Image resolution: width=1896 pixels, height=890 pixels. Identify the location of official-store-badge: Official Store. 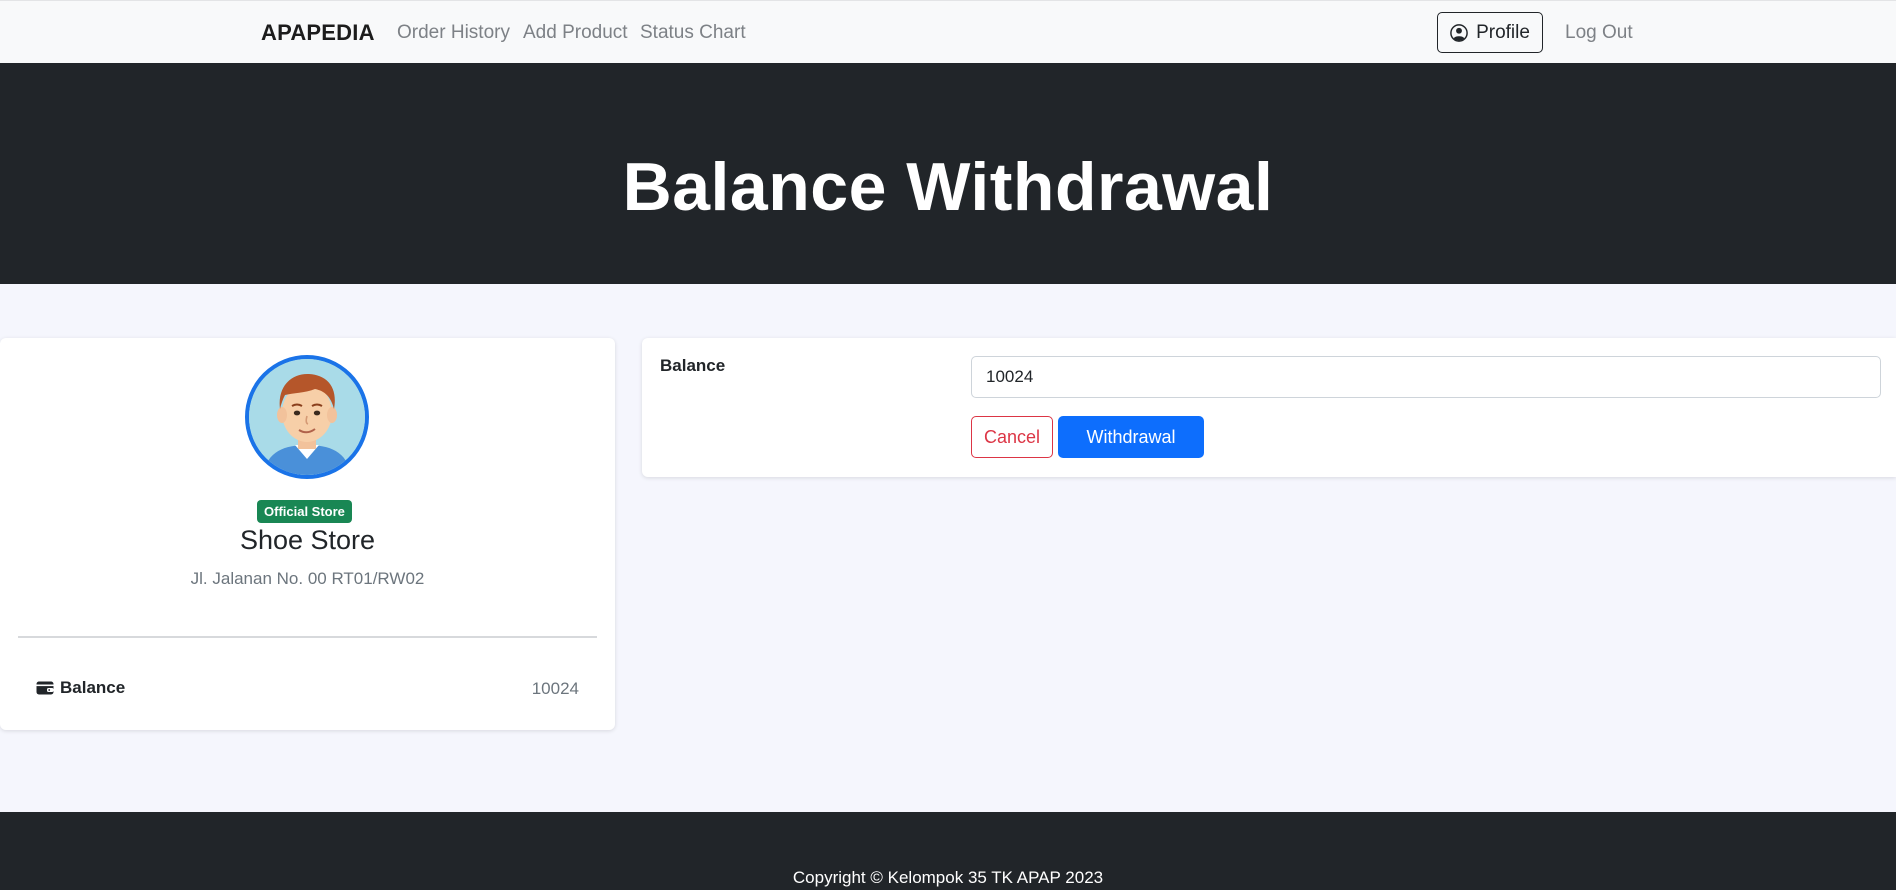
(304, 511).